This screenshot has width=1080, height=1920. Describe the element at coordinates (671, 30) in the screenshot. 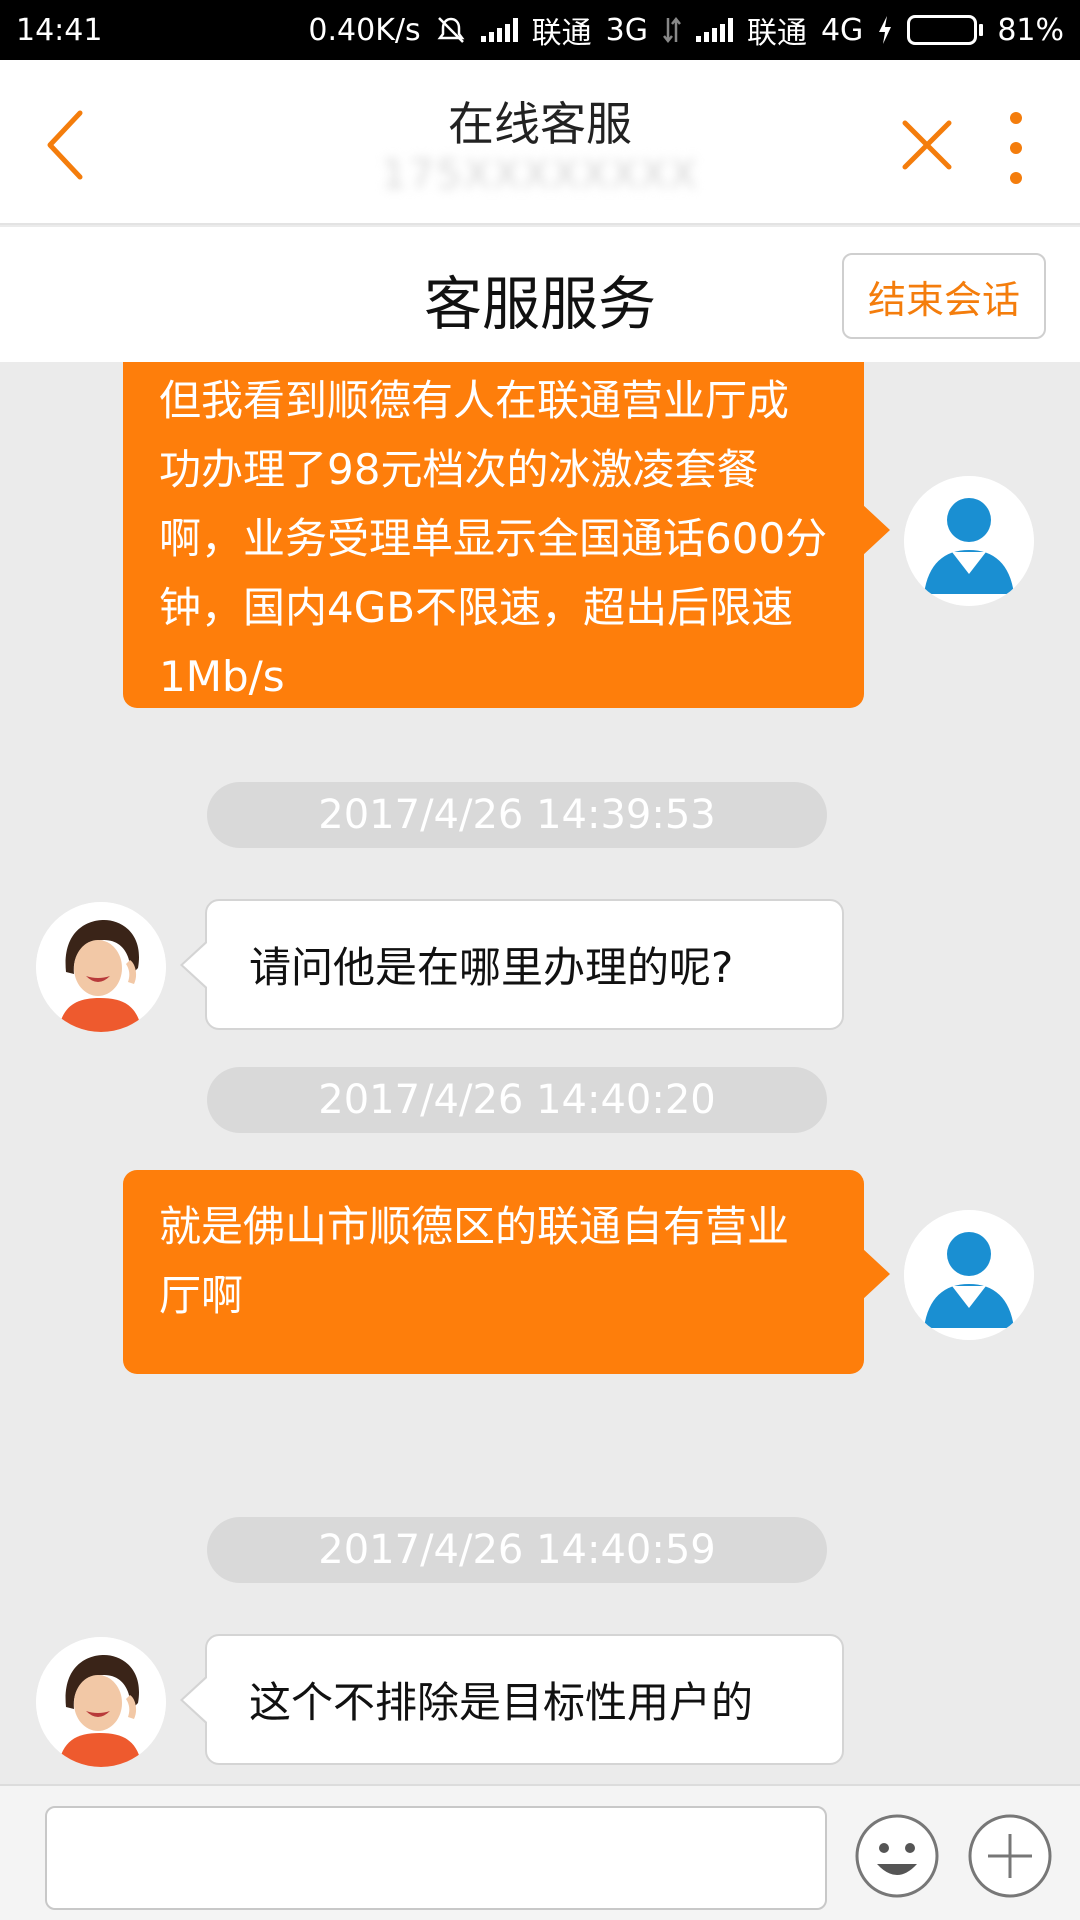

I see `data-transfer-icon` at that location.